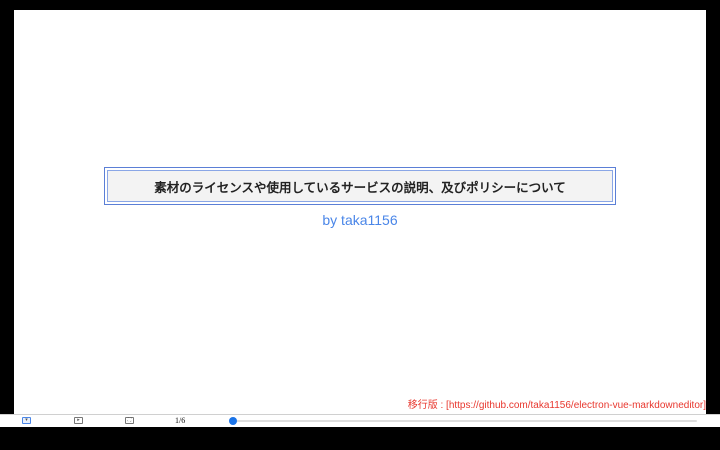  What do you see at coordinates (26, 420) in the screenshot?
I see `chevron-down-icon: ▾` at bounding box center [26, 420].